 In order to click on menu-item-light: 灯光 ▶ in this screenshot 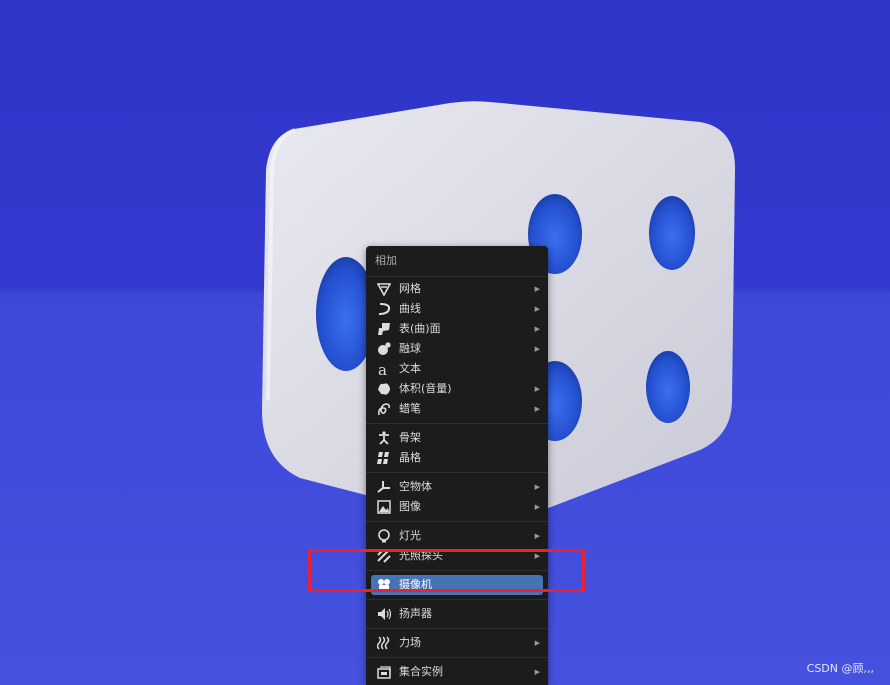, I will do `click(457, 536)`.